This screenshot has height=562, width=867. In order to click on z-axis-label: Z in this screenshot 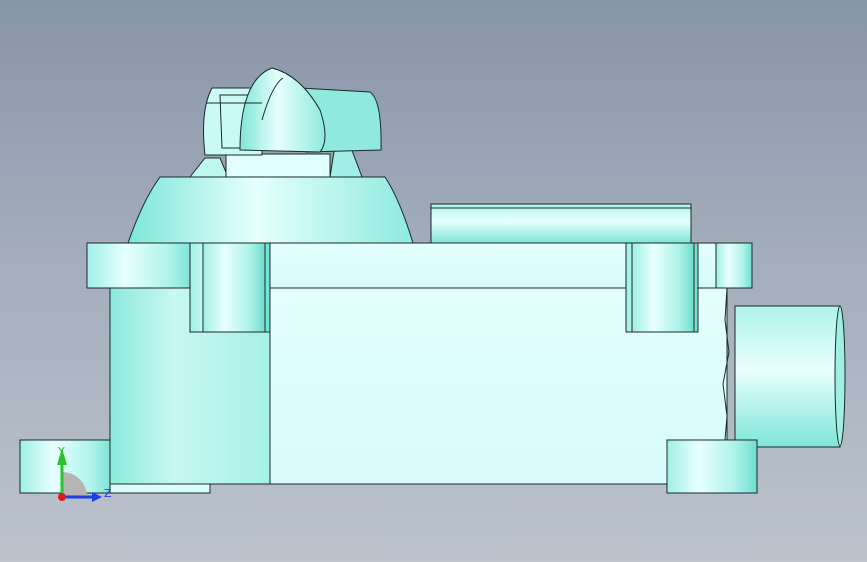, I will do `click(108, 493)`.